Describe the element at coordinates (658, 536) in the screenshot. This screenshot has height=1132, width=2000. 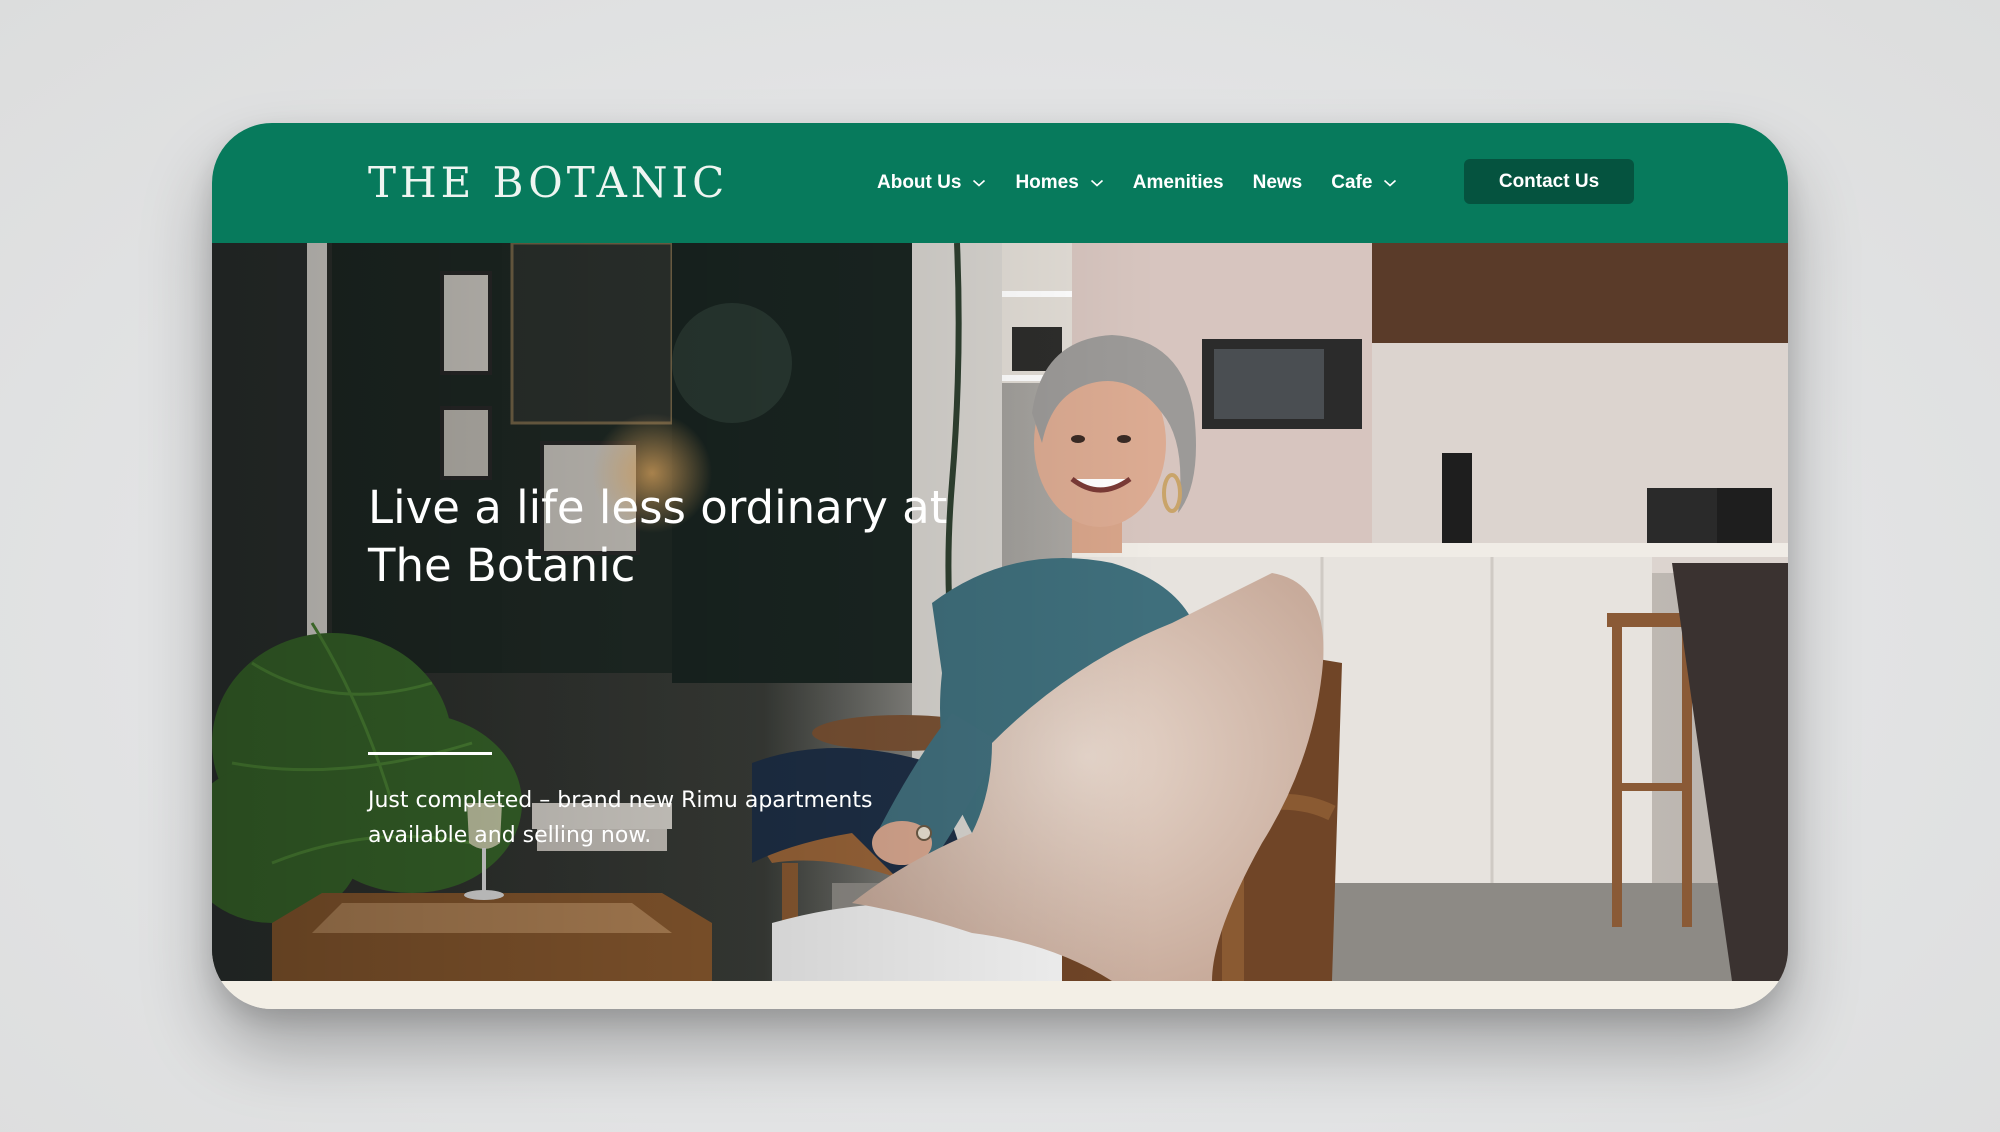
I see `hero-headline: Live a life less ordinary at The Botanic` at that location.